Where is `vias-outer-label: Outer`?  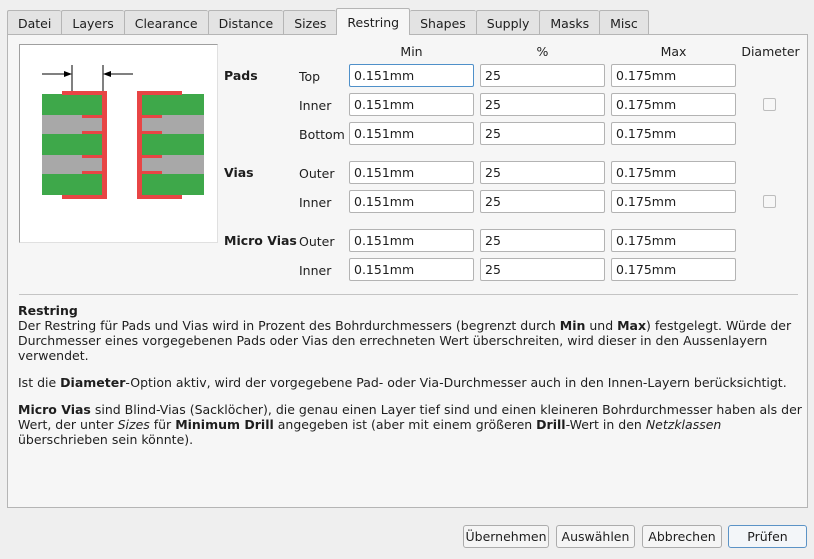
vias-outer-label: Outer is located at coordinates (317, 173).